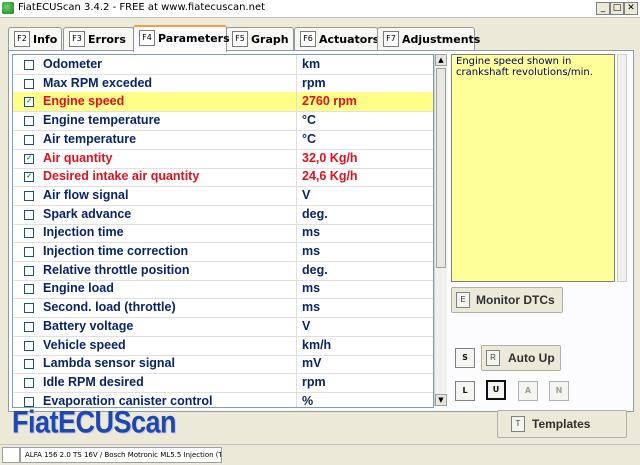 Image resolution: width=640 pixels, height=465 pixels. Describe the element at coordinates (223, 177) in the screenshot. I see `parameter-row: ✓ Desired intake air quantity 24,6 Kg/h` at that location.